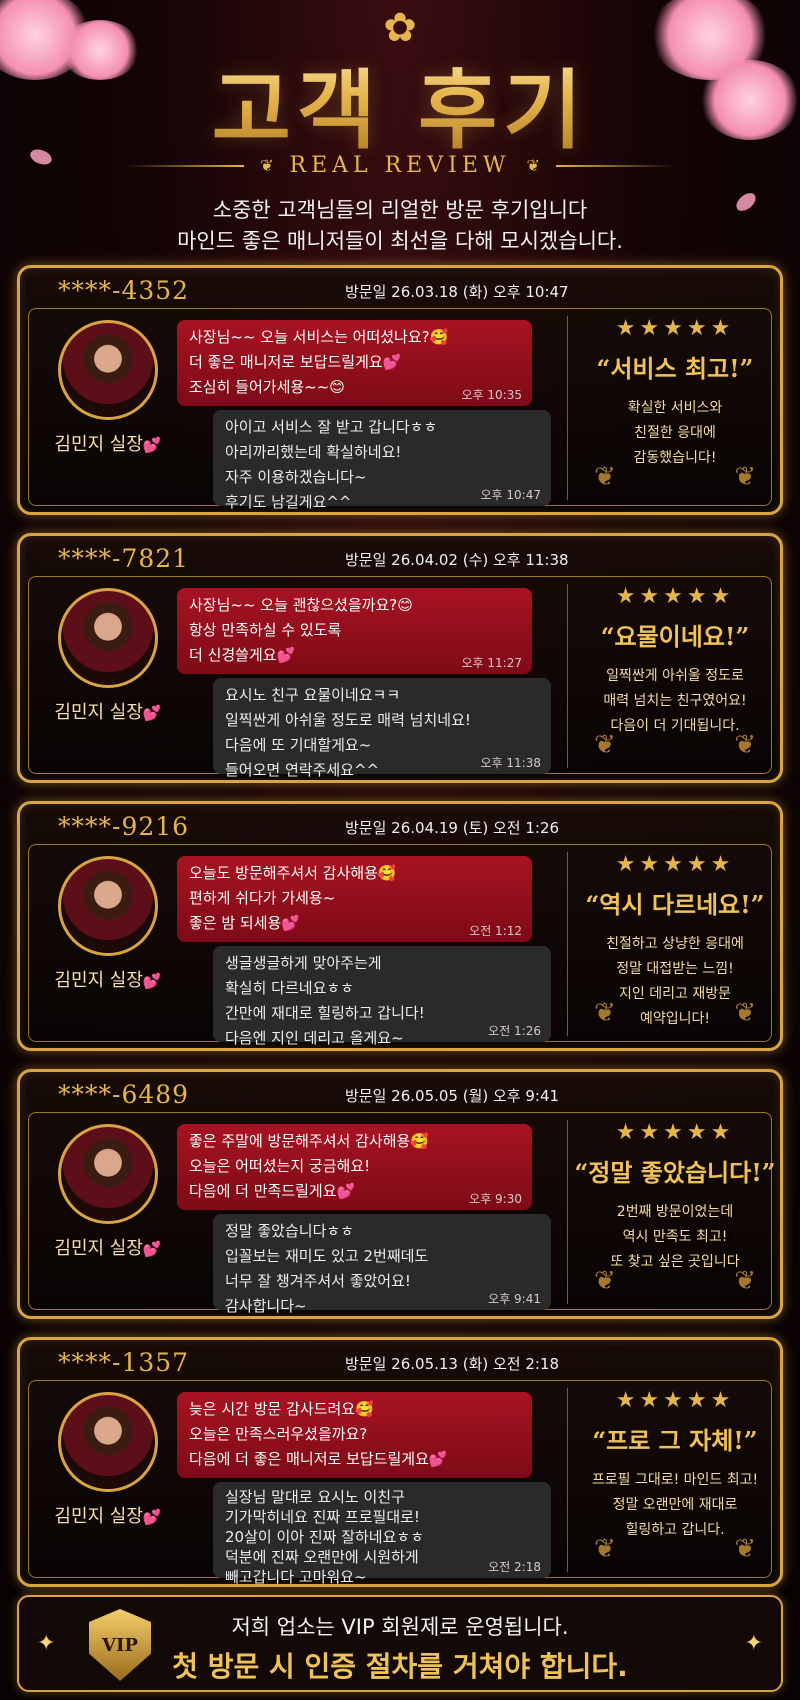 Image resolution: width=800 pixels, height=1700 pixels. Describe the element at coordinates (615, 165) in the screenshot. I see `divider-line` at that location.